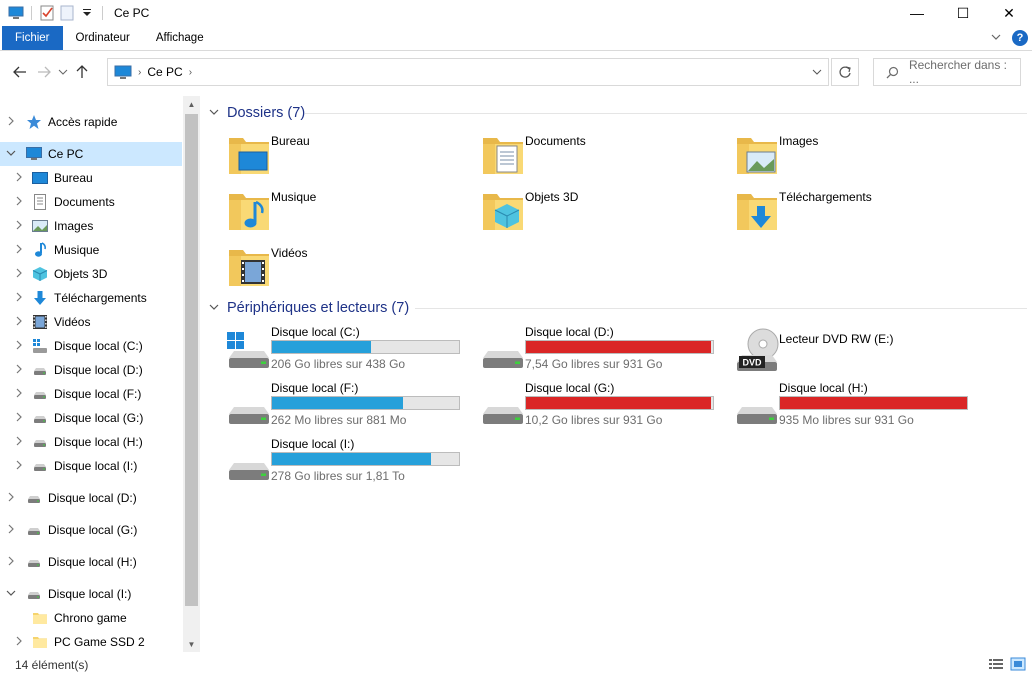 The height and width of the screenshot is (677, 1032). What do you see at coordinates (44, 72) in the screenshot?
I see `forward-button` at bounding box center [44, 72].